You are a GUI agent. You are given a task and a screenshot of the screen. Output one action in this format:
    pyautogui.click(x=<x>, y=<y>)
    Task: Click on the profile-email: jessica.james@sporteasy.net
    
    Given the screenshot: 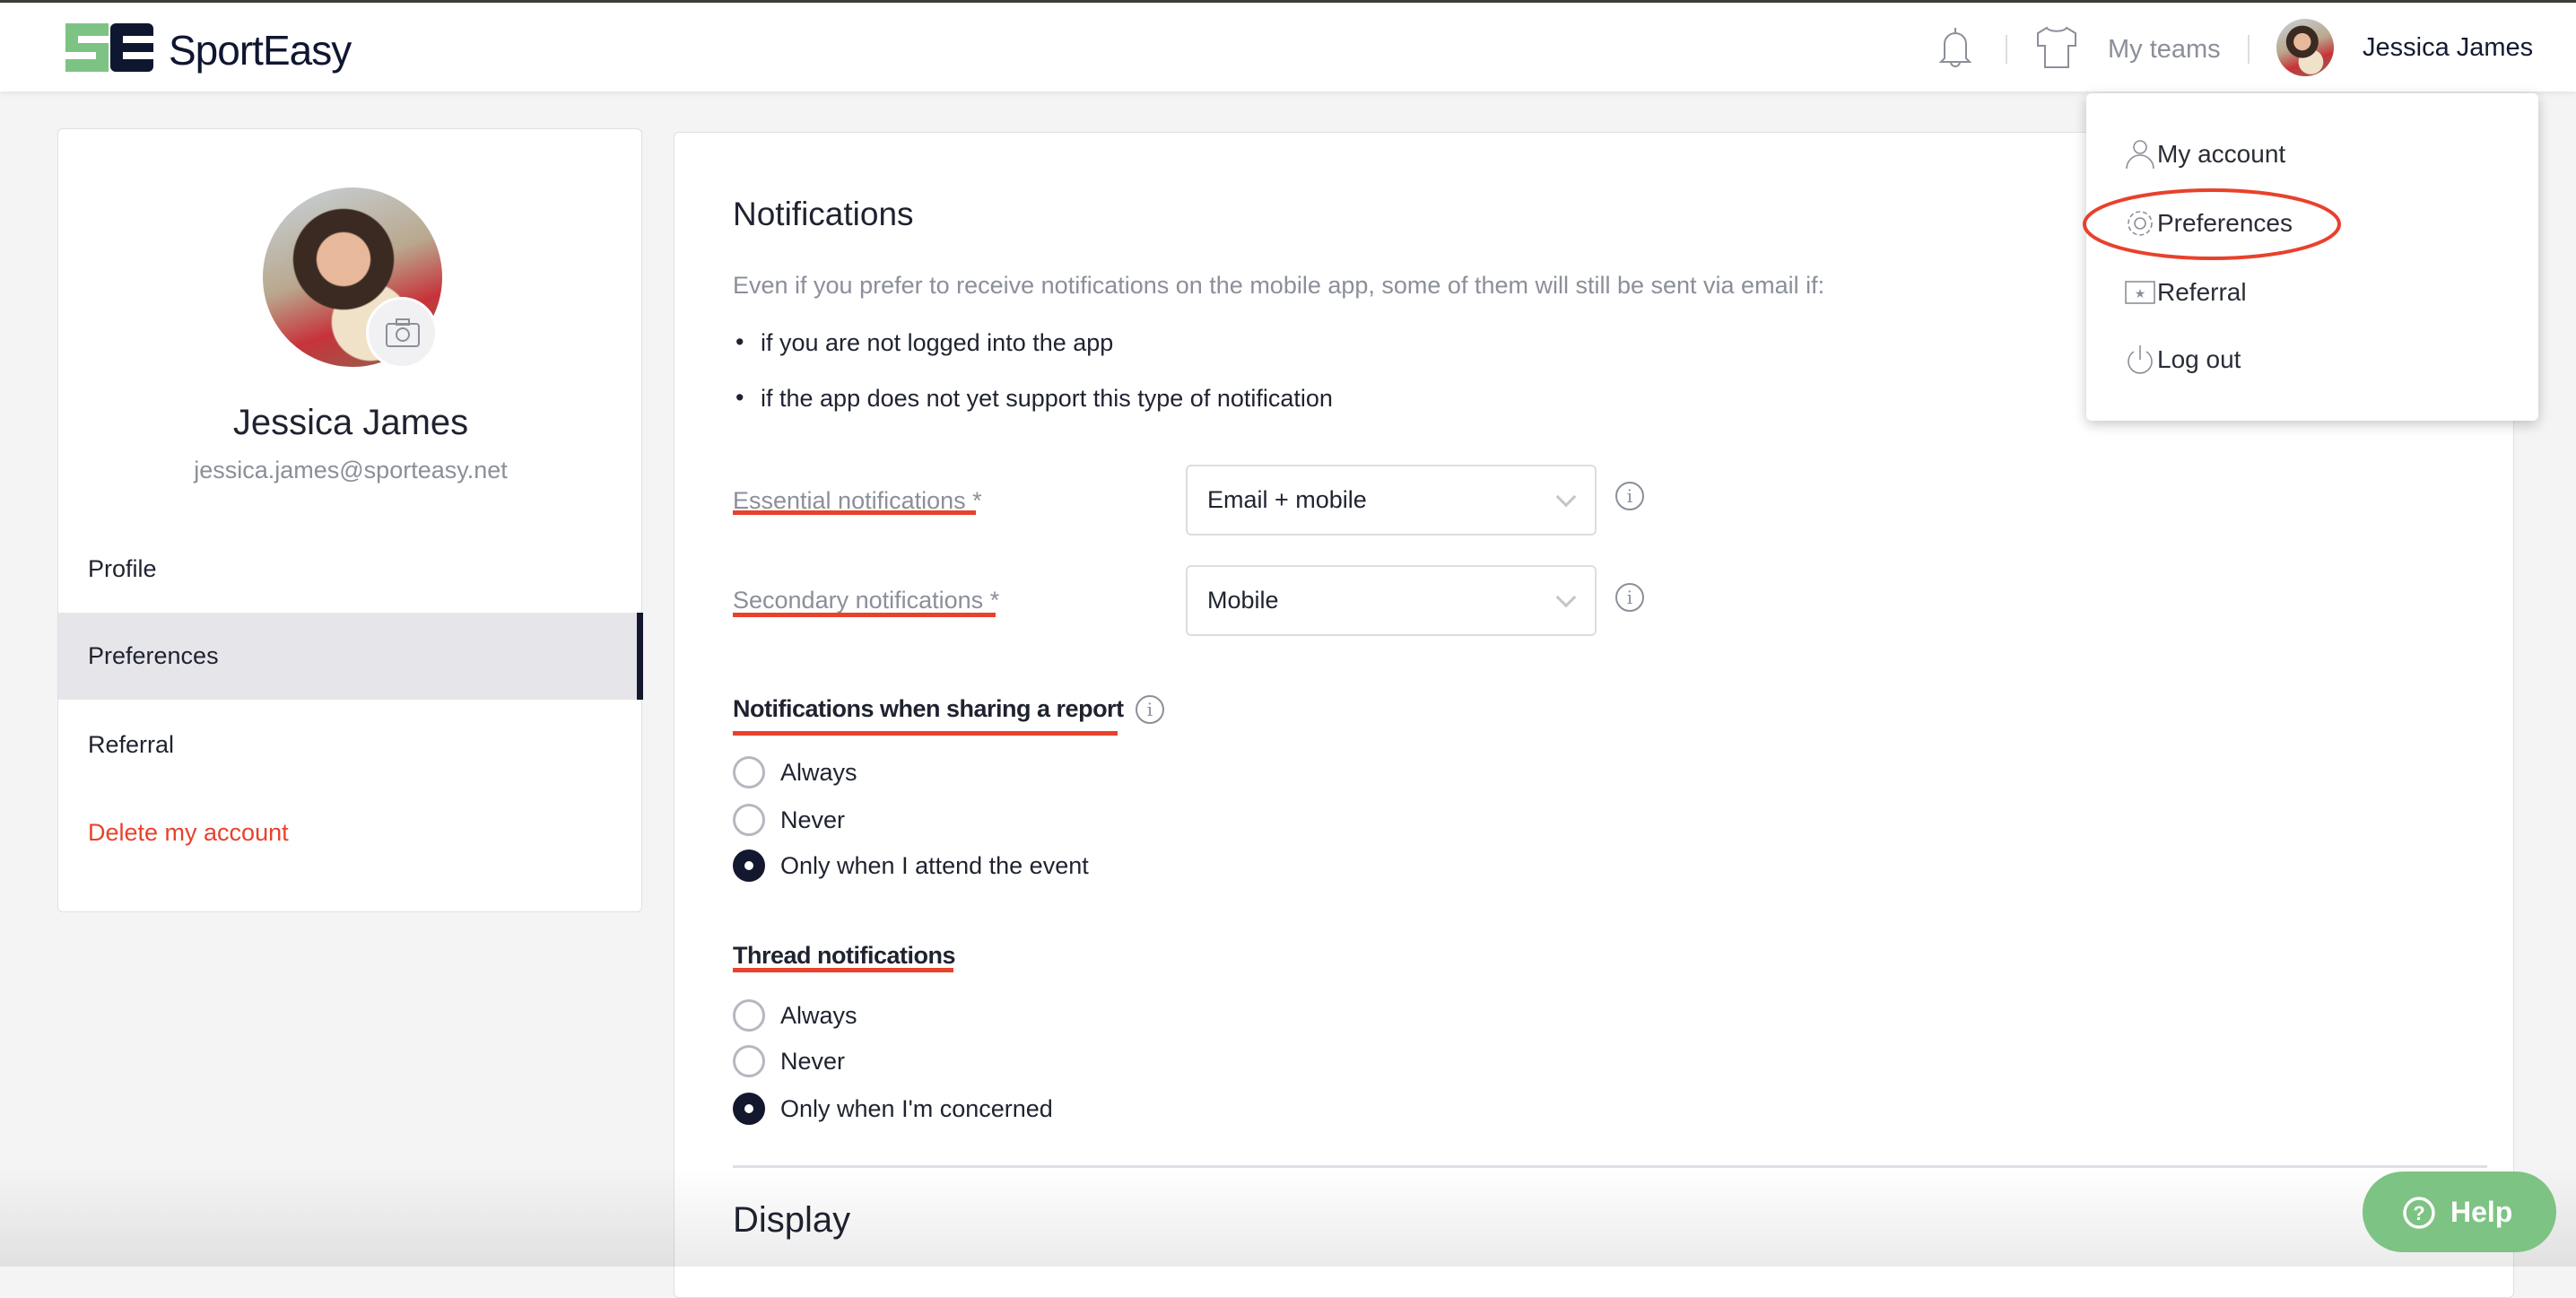 What is the action you would take?
    pyautogui.click(x=351, y=470)
    